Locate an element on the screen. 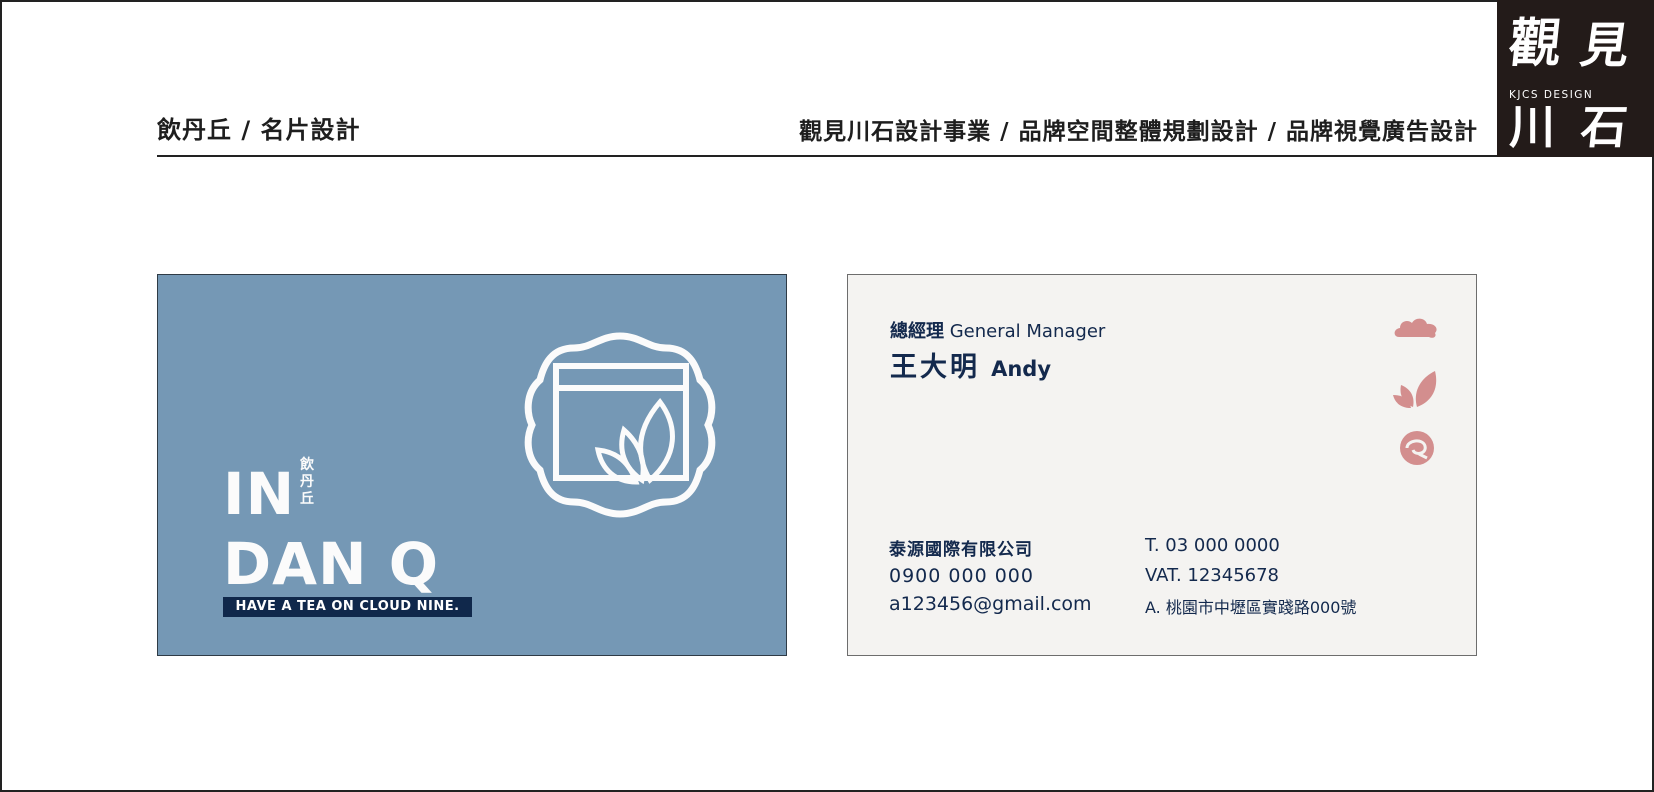 Image resolution: width=1654 pixels, height=792 pixels. logo-glyph: 見 is located at coordinates (1605, 46).